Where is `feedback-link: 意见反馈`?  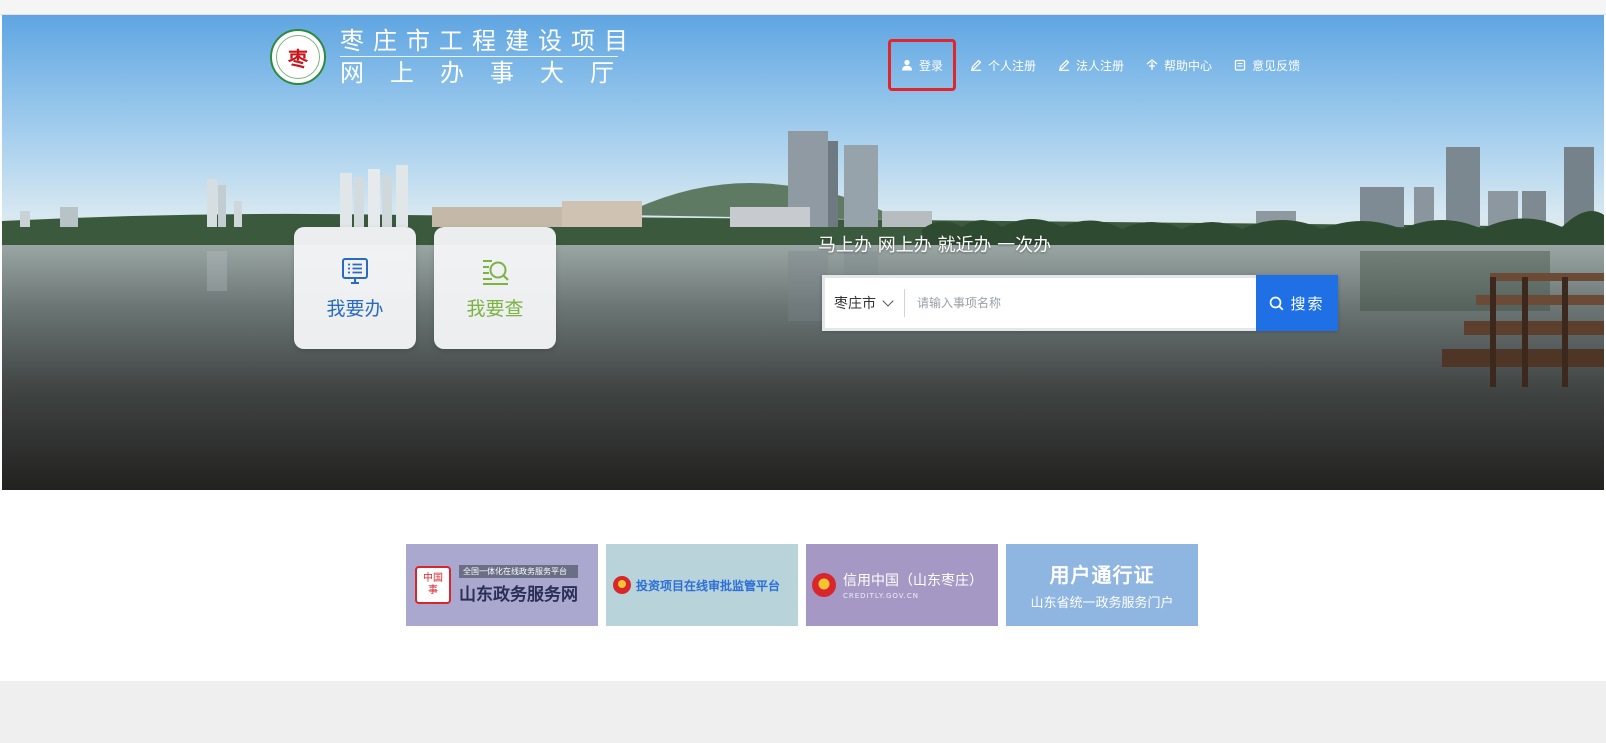 feedback-link: 意见反馈 is located at coordinates (1267, 65).